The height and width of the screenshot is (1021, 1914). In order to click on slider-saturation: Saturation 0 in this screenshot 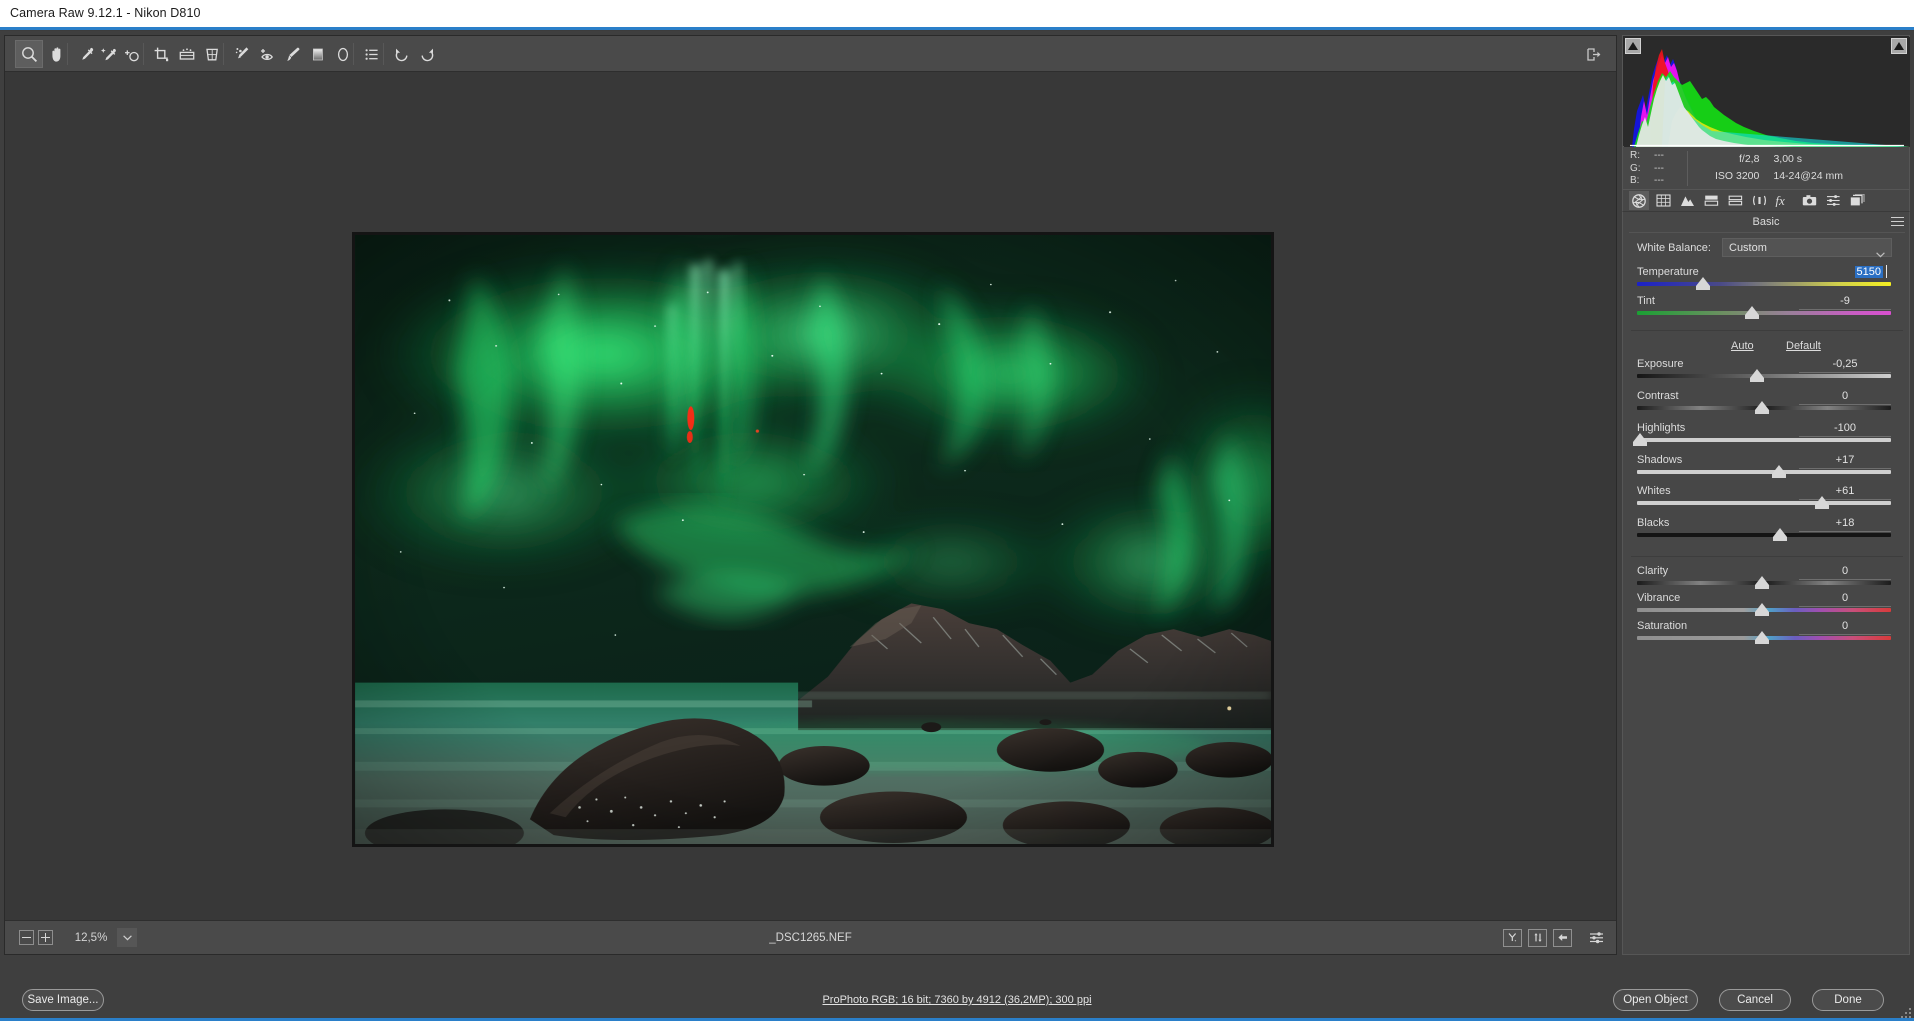, I will do `click(1767, 633)`.